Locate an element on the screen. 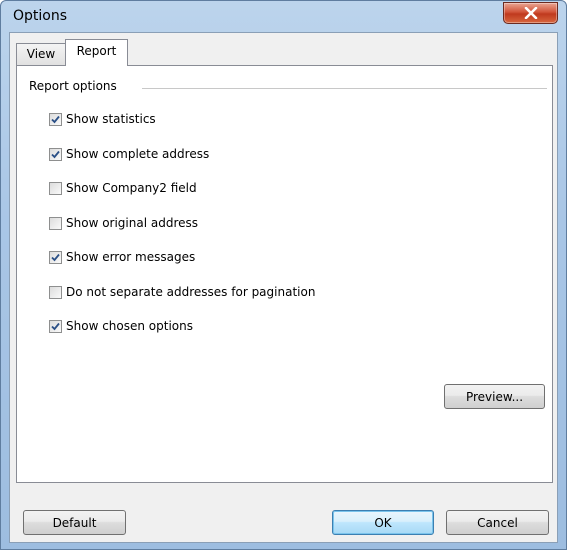  option-label: Show original address is located at coordinates (132, 223).